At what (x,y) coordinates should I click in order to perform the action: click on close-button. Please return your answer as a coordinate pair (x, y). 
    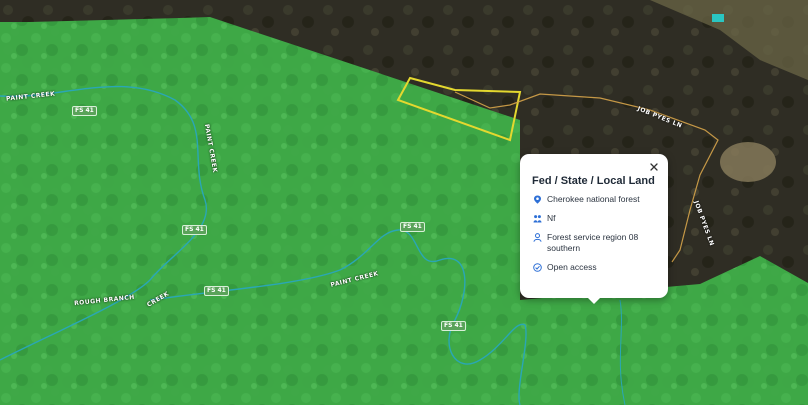
    Looking at the image, I should click on (654, 167).